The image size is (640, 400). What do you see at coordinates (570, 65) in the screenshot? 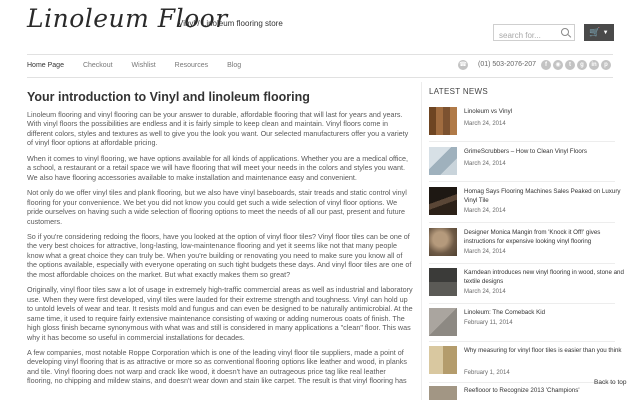
I see `twitter-icon: t` at bounding box center [570, 65].